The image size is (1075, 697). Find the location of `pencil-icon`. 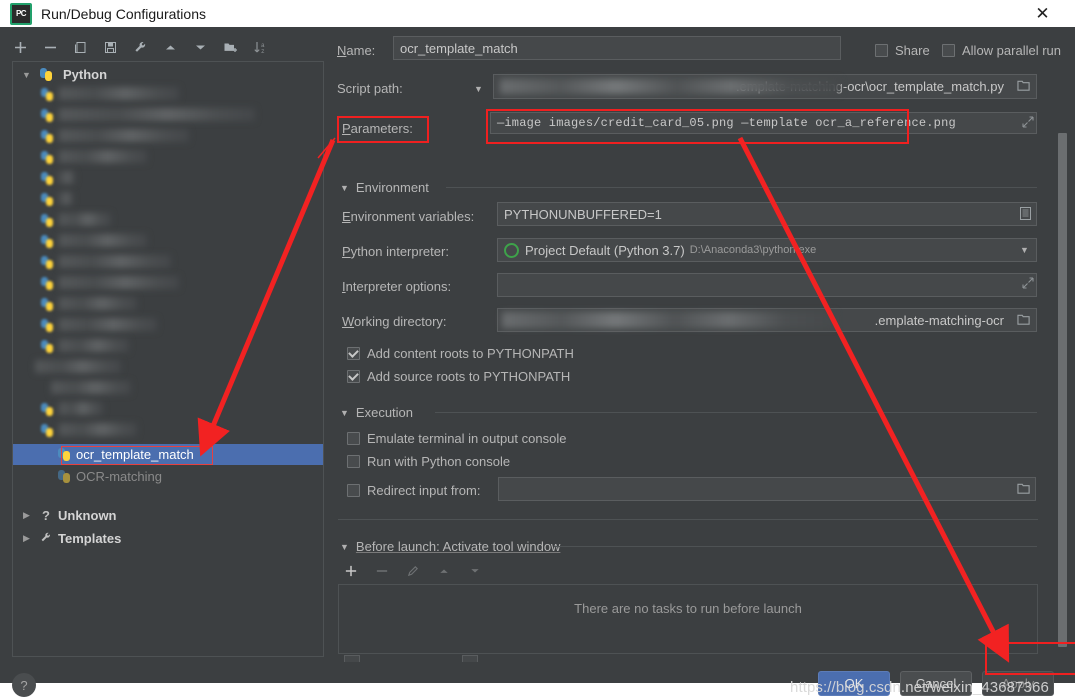

pencil-icon is located at coordinates (412, 570).